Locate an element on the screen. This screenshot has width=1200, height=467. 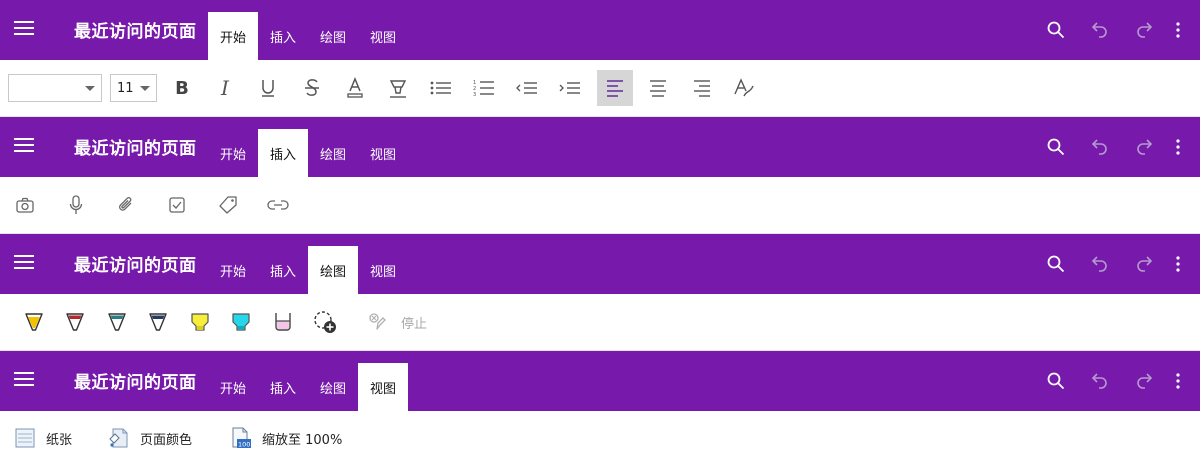
align-right-icon is located at coordinates (702, 88).